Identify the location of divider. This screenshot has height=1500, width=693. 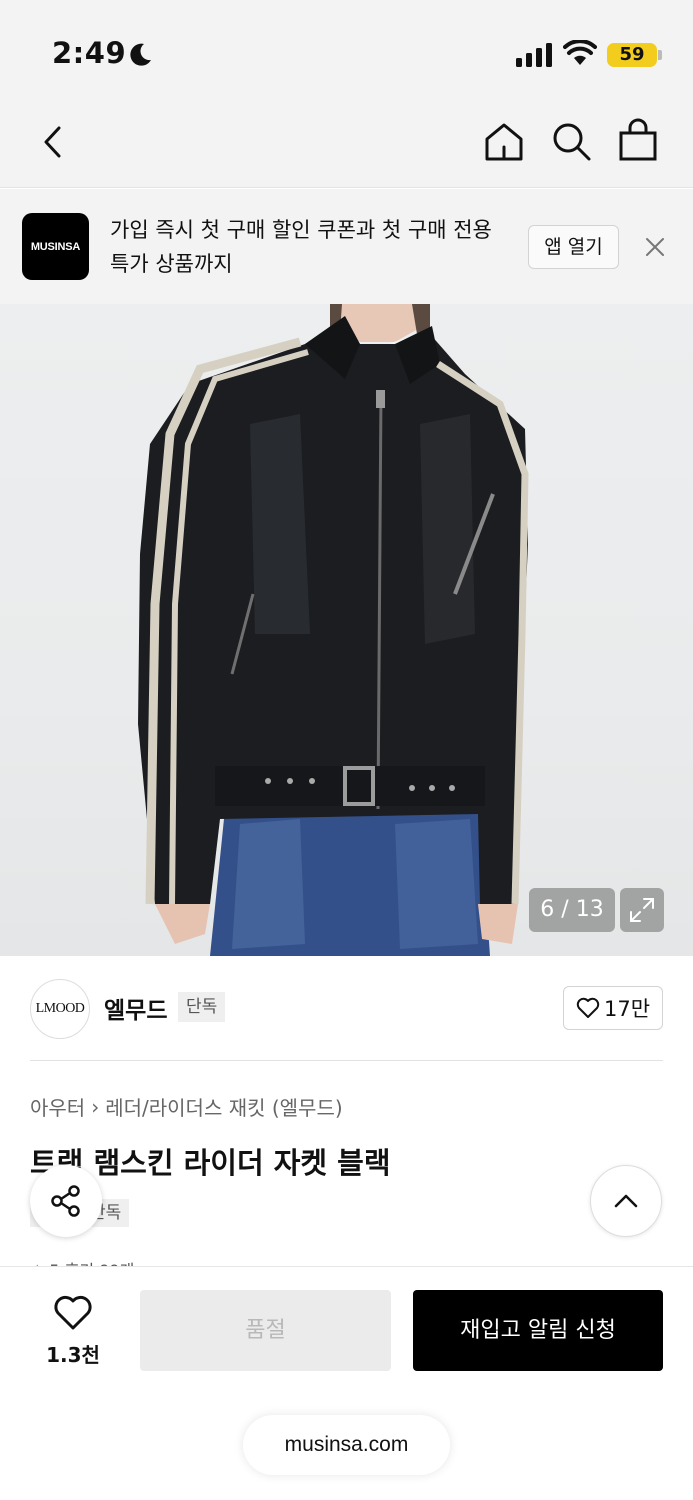
(346, 1060).